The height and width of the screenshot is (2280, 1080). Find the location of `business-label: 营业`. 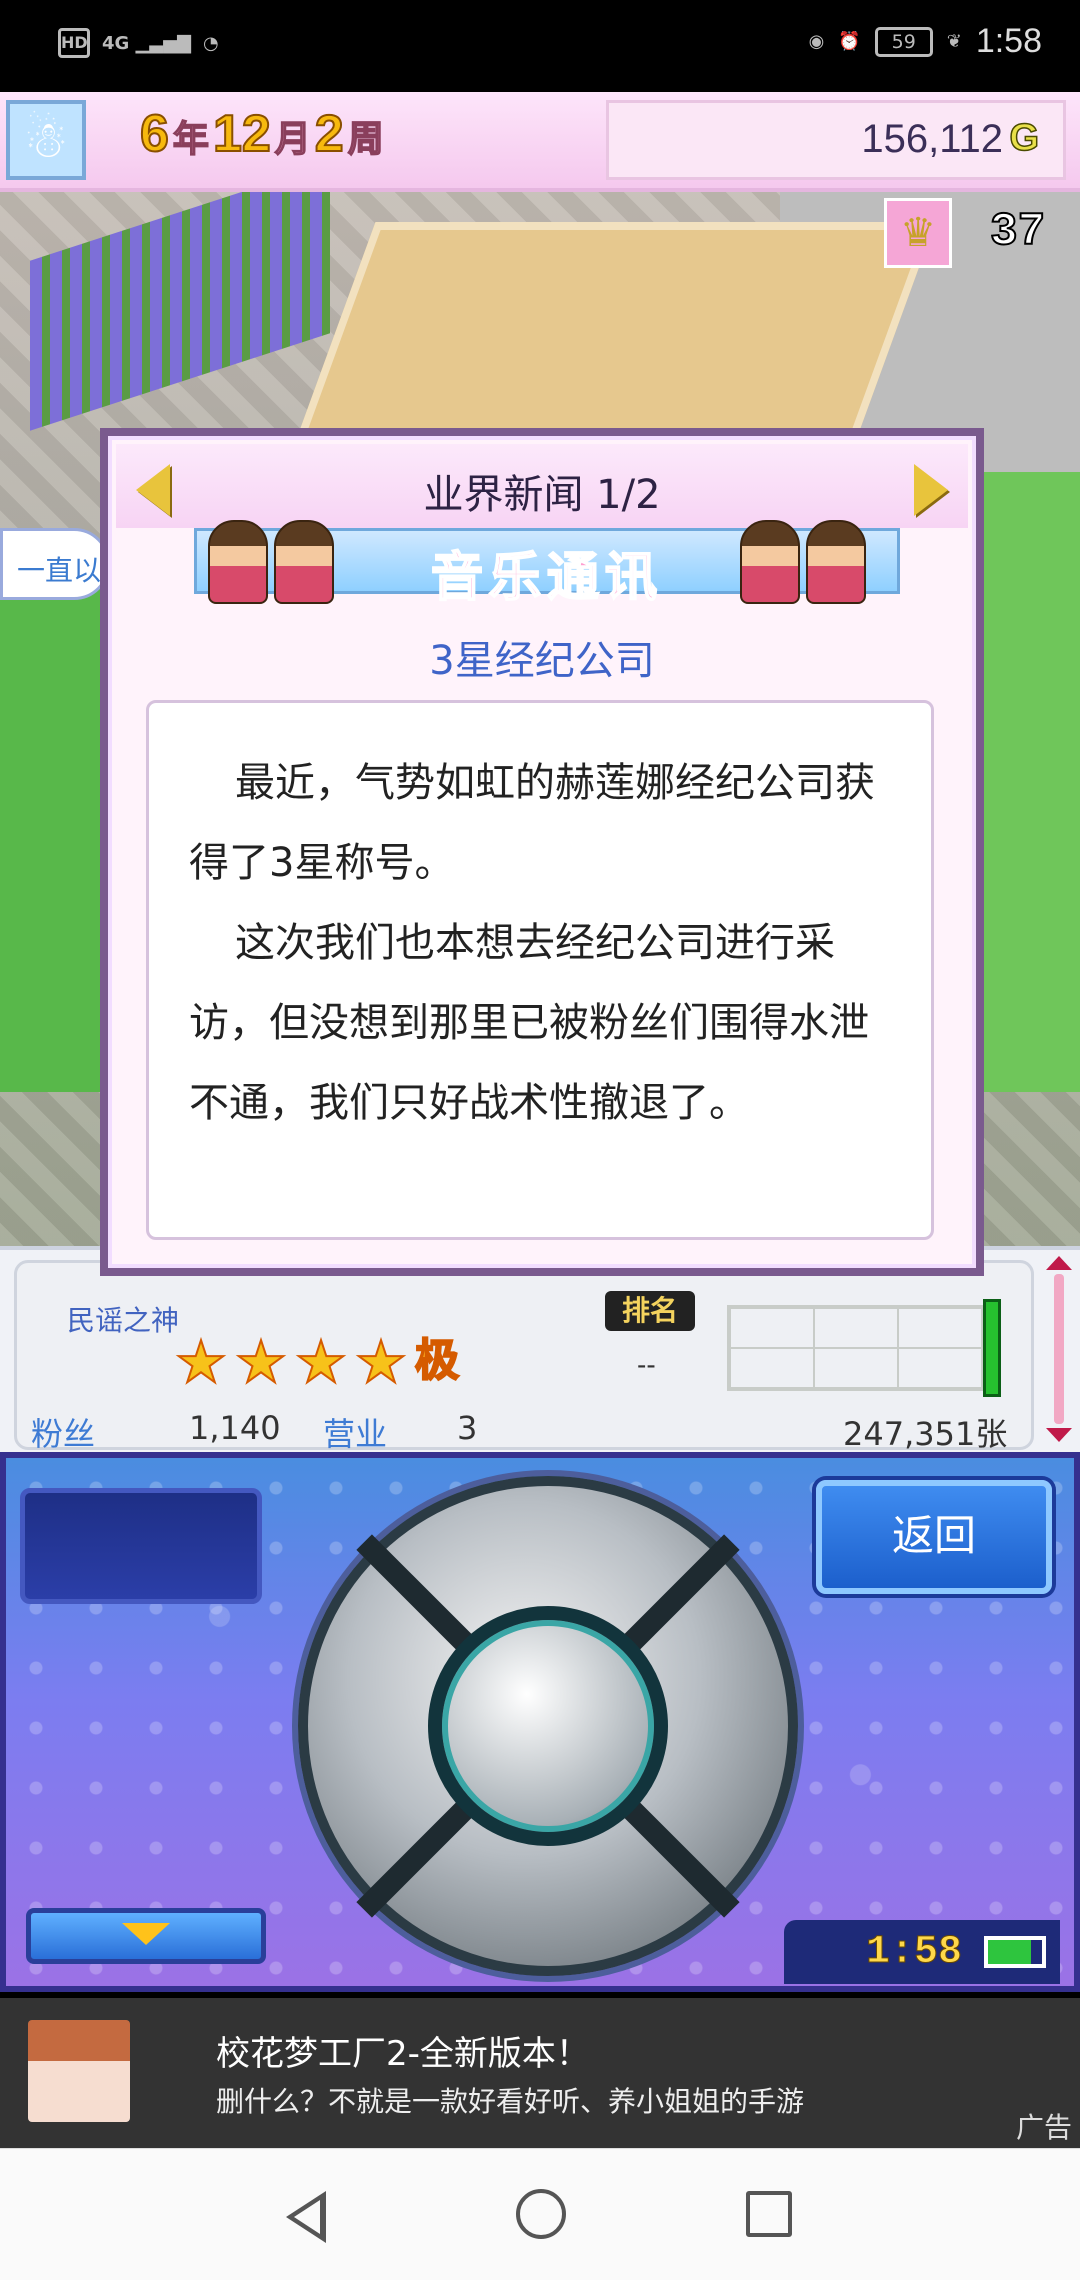

business-label: 营业 is located at coordinates (355, 1434).